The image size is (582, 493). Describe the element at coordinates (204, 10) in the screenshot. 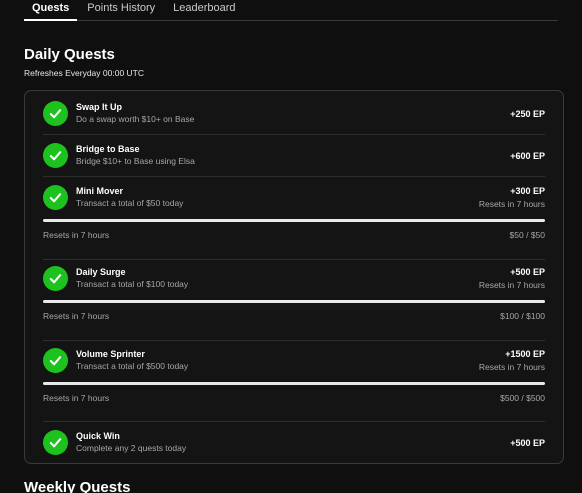

I see `tab-leaderboard: Leaderboard` at that location.